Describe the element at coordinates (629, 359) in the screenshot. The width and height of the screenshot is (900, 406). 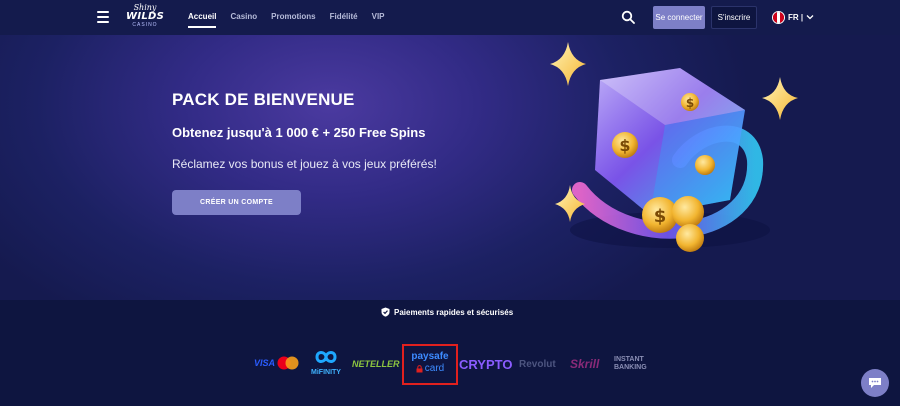
I see `instant-banking-line-1: INSTANT` at that location.